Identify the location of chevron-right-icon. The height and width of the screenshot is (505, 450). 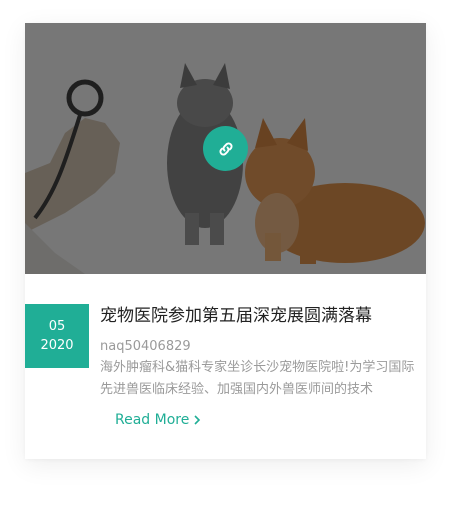
(197, 420).